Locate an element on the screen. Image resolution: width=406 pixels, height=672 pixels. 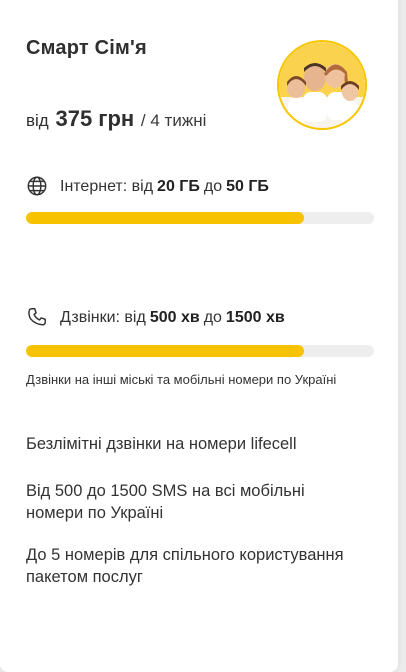
internet-sep: до is located at coordinates (213, 186).